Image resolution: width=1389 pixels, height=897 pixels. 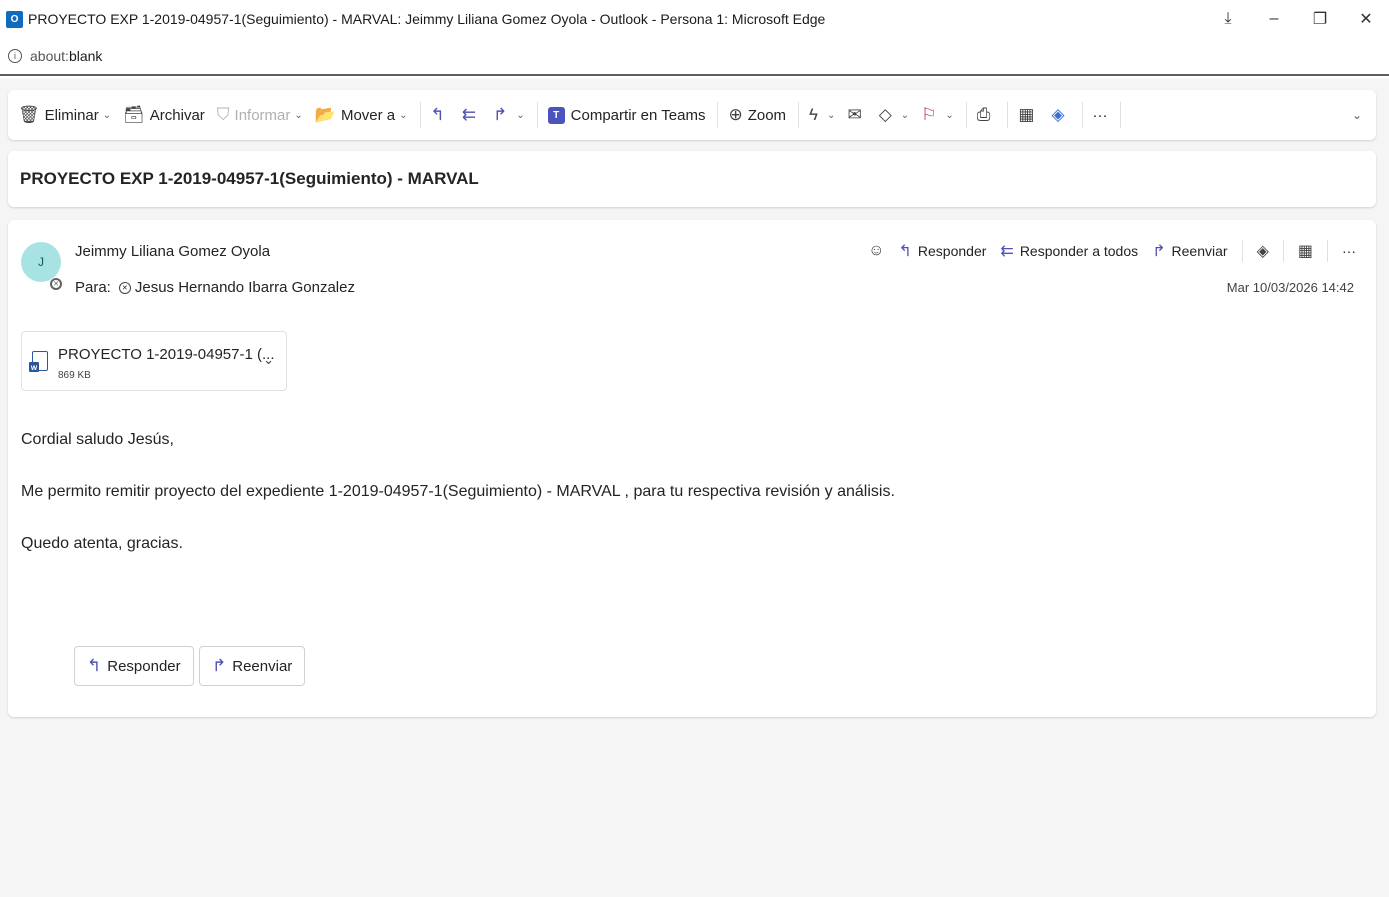 What do you see at coordinates (93, 287) in the screenshot?
I see `to-label: Para:` at bounding box center [93, 287].